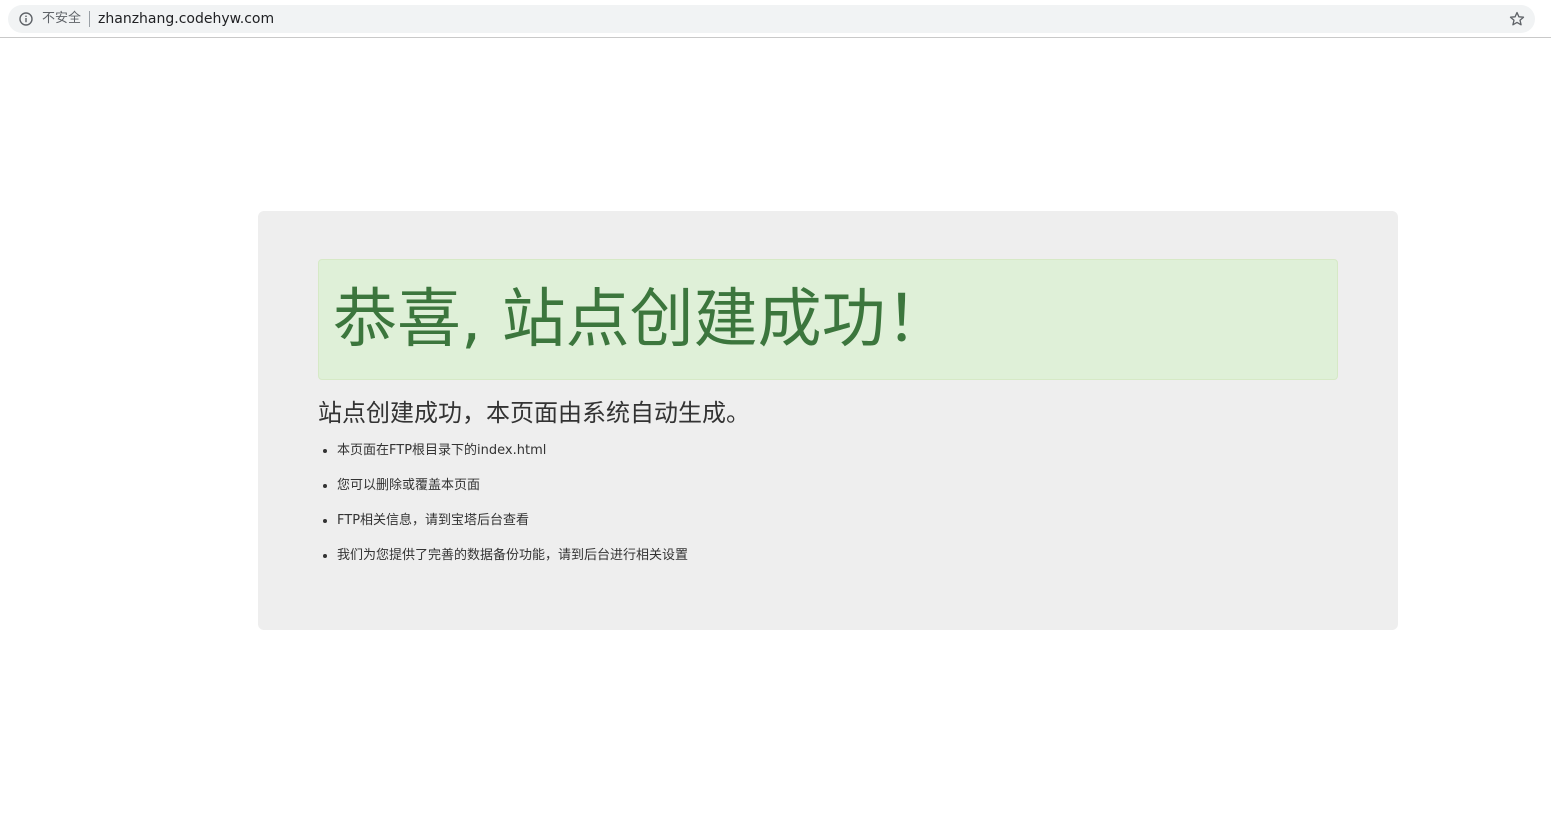 Image resolution: width=1551 pixels, height=815 pixels. I want to click on url-text: zhanzhang.codehyw.com, so click(186, 19).